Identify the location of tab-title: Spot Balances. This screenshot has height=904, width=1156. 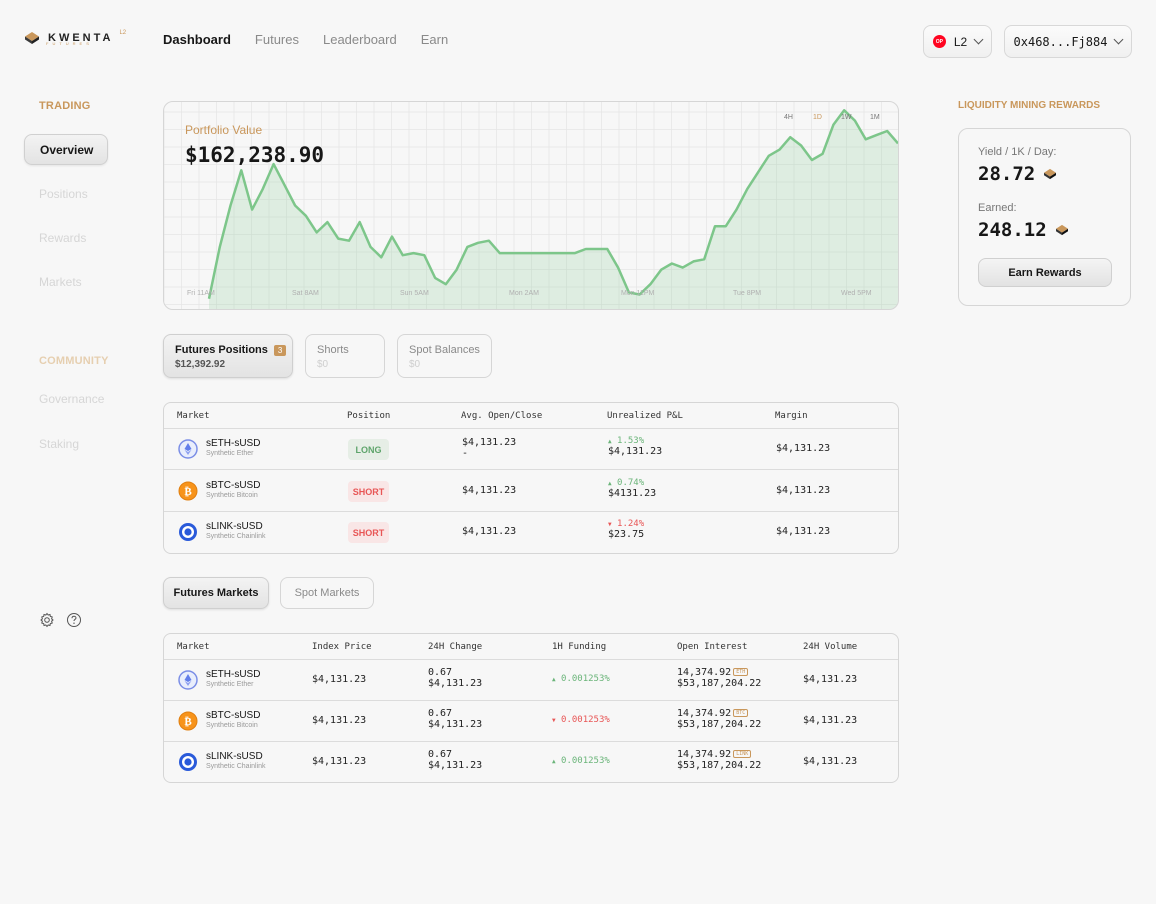
(444, 350).